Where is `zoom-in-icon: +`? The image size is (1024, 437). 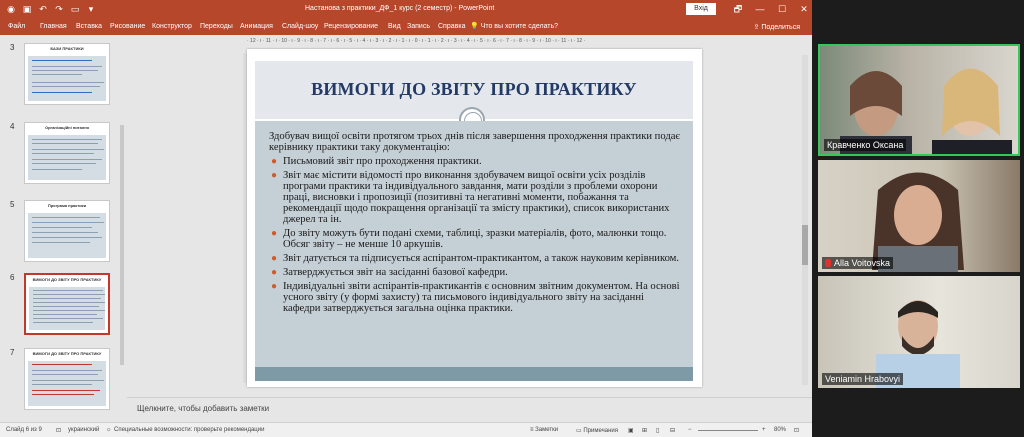
zoom-in-icon: + is located at coordinates (764, 430).